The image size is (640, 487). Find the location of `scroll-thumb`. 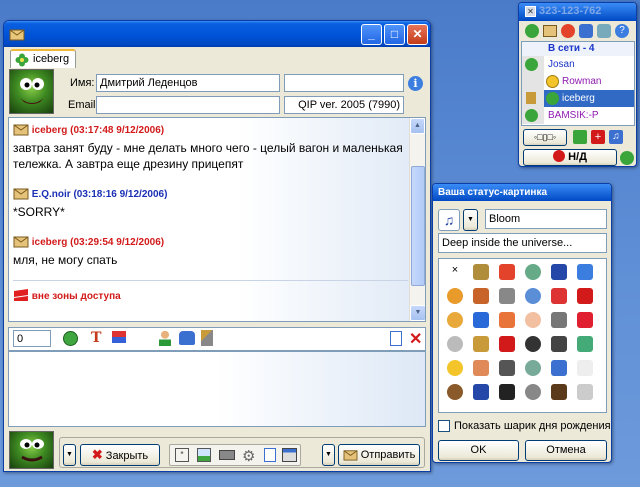

scroll-thumb is located at coordinates (418, 226).